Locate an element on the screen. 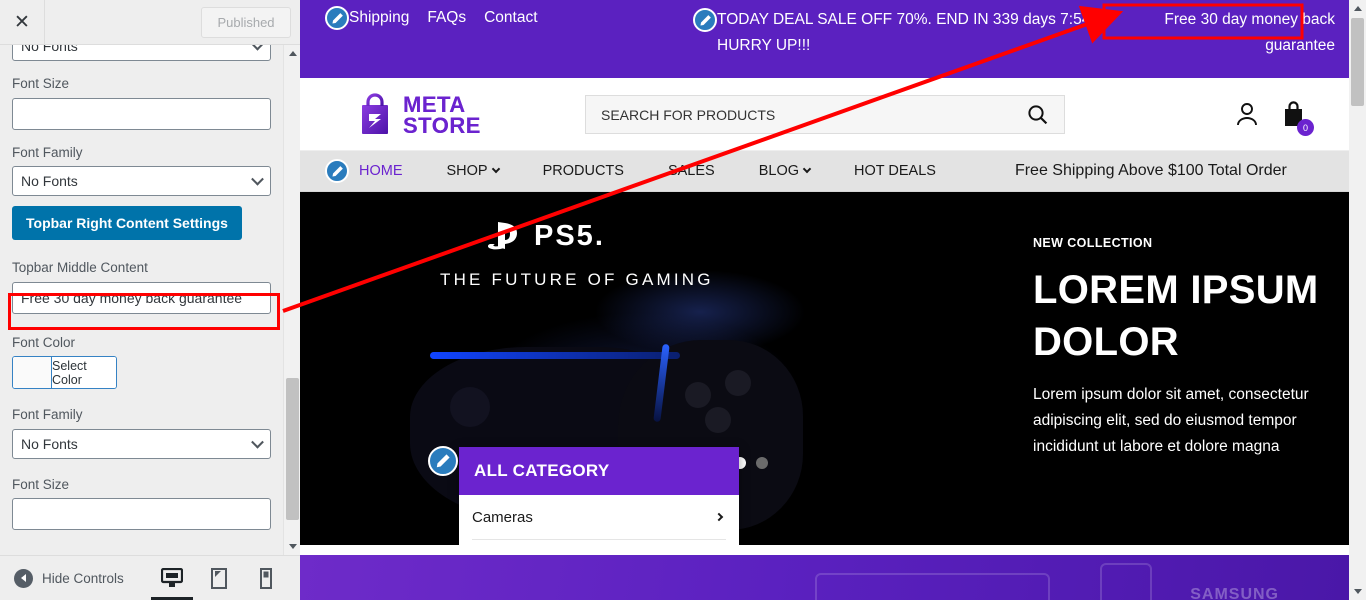  tablet-preview-button is located at coordinates (219, 578).